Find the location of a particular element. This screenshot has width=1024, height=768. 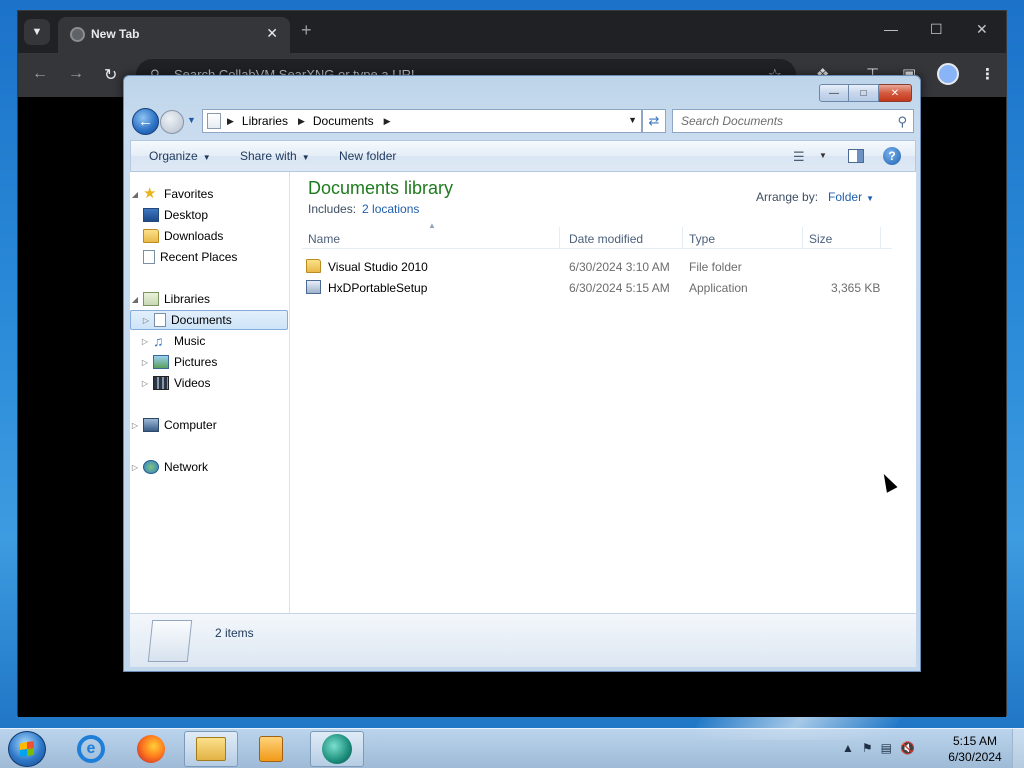

taskbar-windows-explorer is located at coordinates (211, 749).